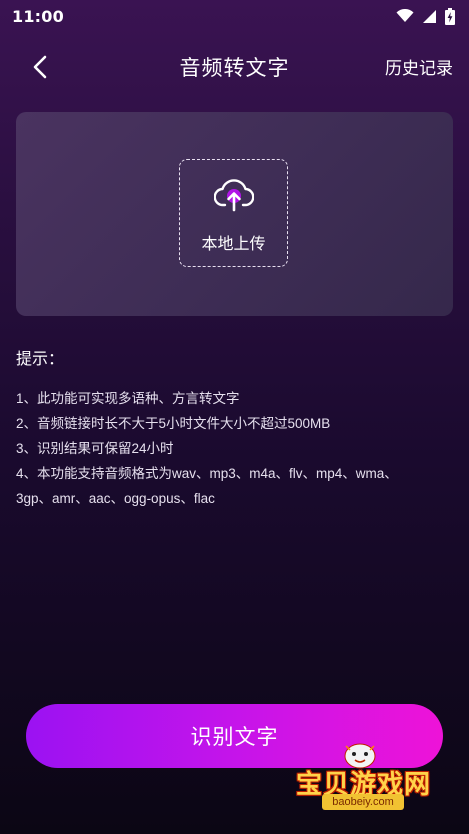 This screenshot has height=834, width=469. I want to click on tip-item: 2、音频链接时长不大于5小时文件大小不超过500MB, so click(173, 423).